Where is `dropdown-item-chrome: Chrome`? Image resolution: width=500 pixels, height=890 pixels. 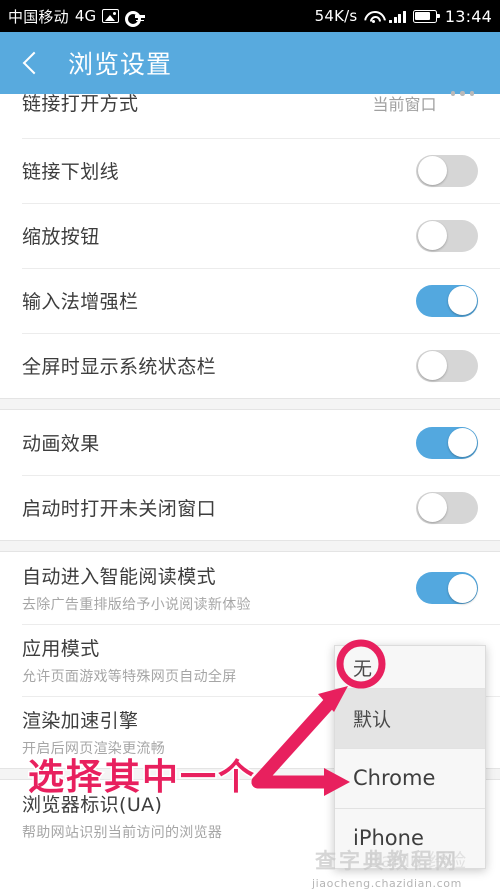 dropdown-item-chrome: Chrome is located at coordinates (410, 778).